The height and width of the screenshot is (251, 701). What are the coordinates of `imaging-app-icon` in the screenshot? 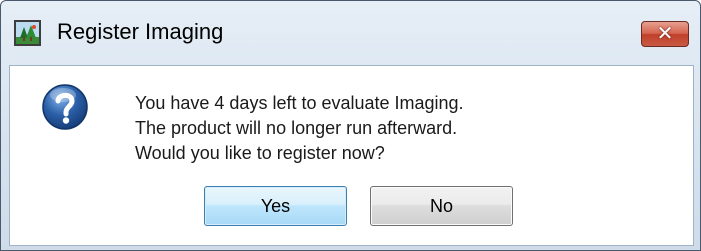 It's located at (27, 33).